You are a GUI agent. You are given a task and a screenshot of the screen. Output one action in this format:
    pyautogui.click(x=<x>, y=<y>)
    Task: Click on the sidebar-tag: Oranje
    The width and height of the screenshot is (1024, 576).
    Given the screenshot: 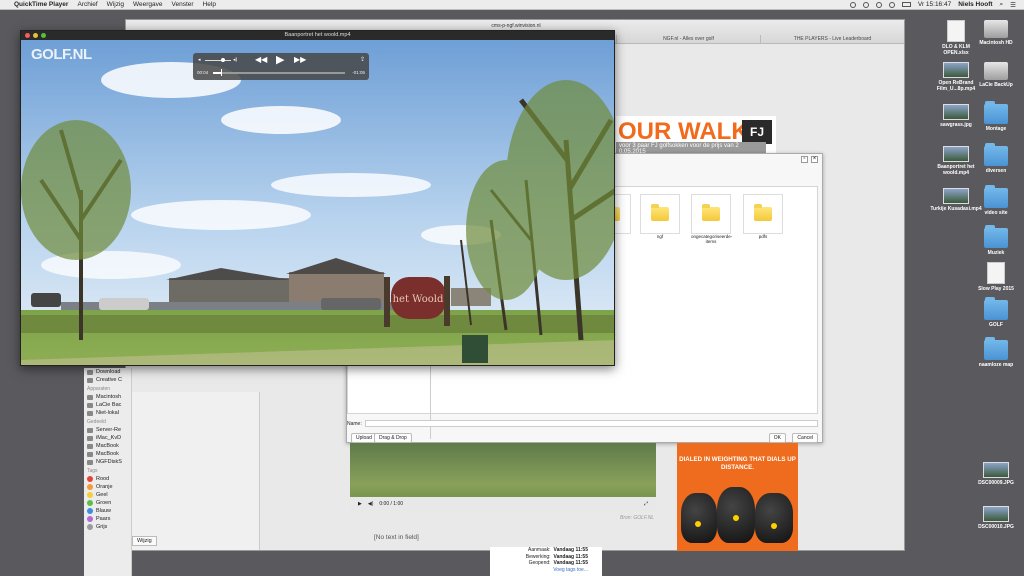 What is the action you would take?
    pyautogui.click(x=107, y=487)
    